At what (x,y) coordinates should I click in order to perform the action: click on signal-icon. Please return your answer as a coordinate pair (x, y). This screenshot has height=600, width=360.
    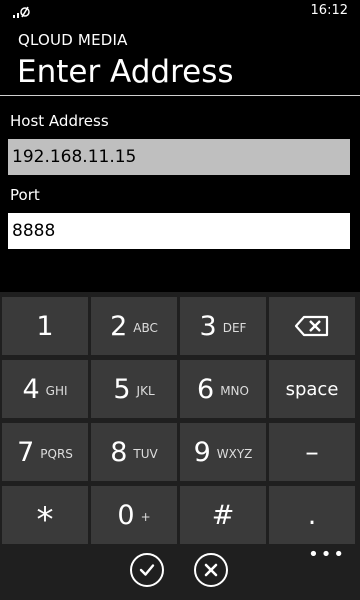
    Looking at the image, I should click on (21, 12).